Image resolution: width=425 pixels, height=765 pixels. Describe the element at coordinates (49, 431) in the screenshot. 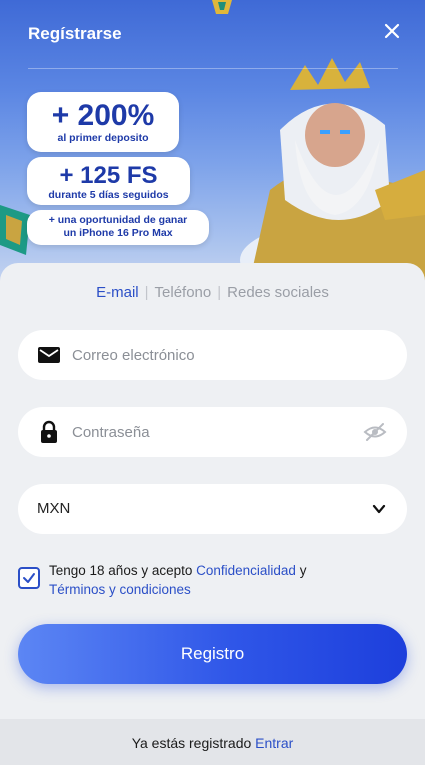

I see `lock-icon` at that location.